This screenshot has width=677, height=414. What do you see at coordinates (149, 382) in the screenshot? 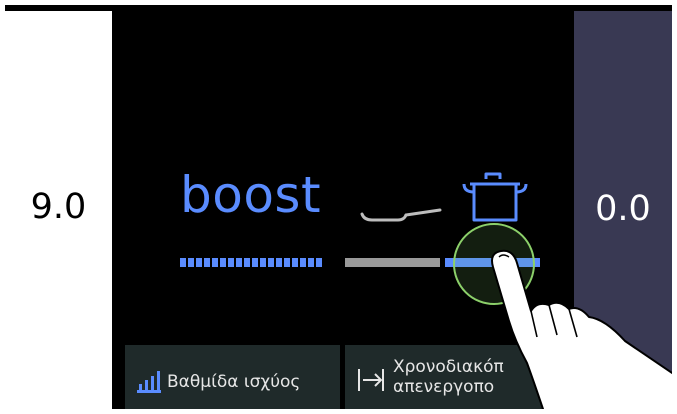
I see `power-level-icon` at bounding box center [149, 382].